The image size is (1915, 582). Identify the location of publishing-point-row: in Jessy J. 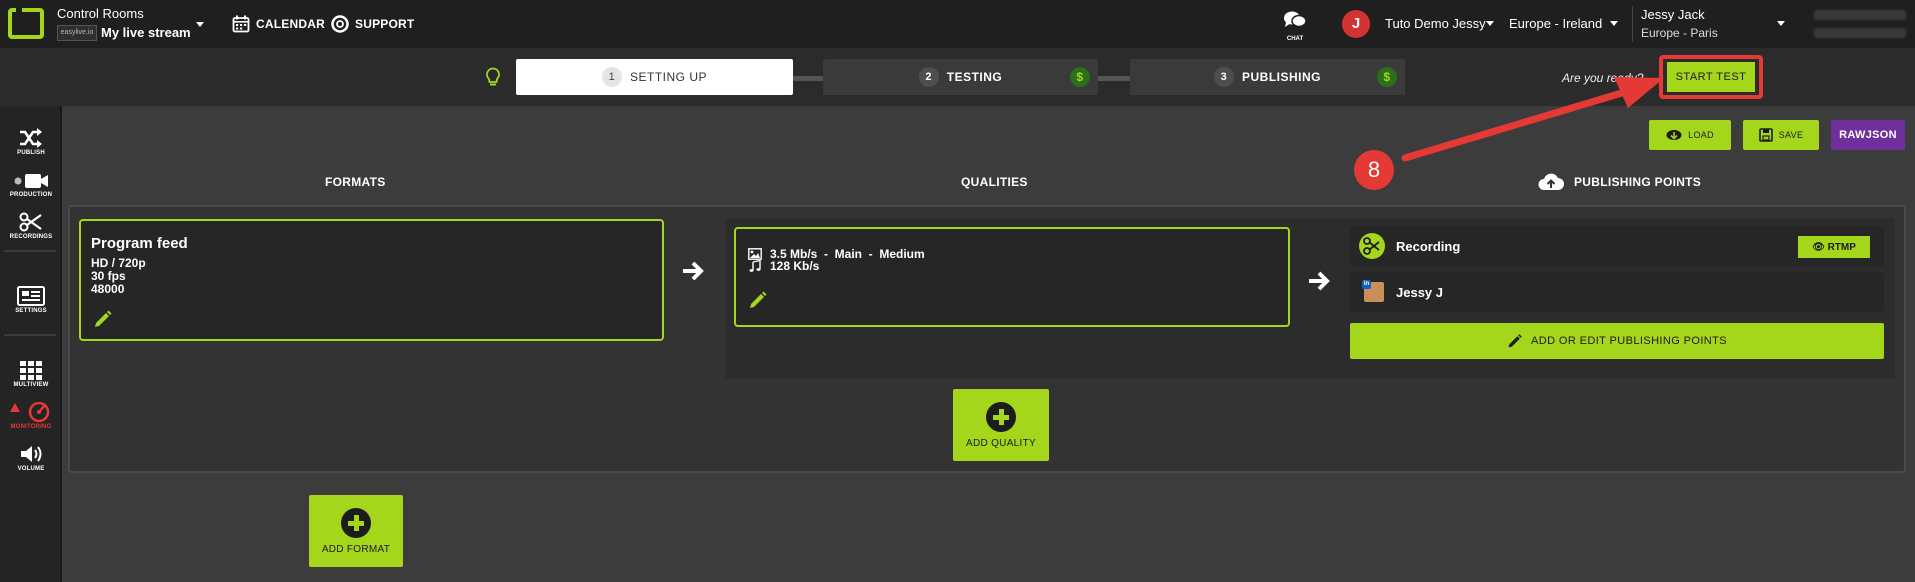
(1617, 292).